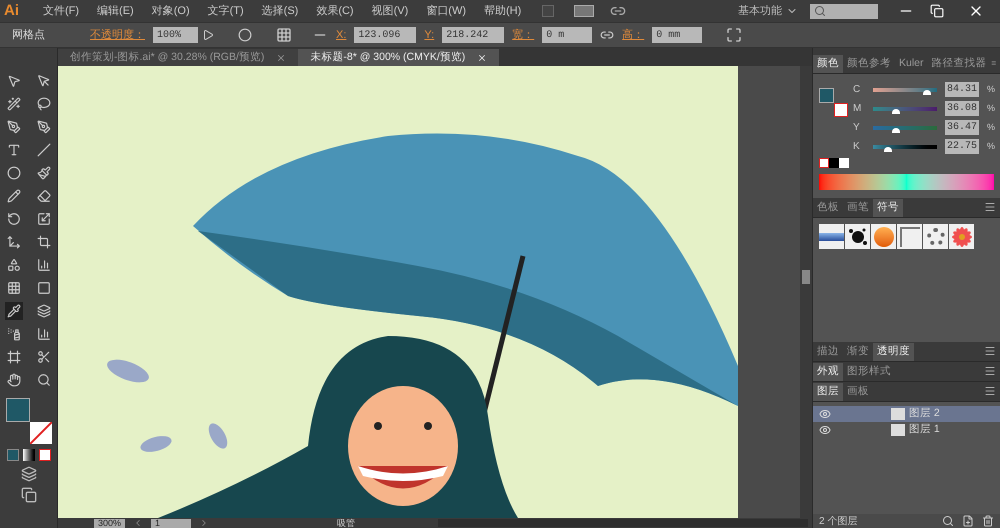 The width and height of the screenshot is (1000, 528). Describe the element at coordinates (390, 11) in the screenshot. I see `menu-item: 视图(V)` at that location.